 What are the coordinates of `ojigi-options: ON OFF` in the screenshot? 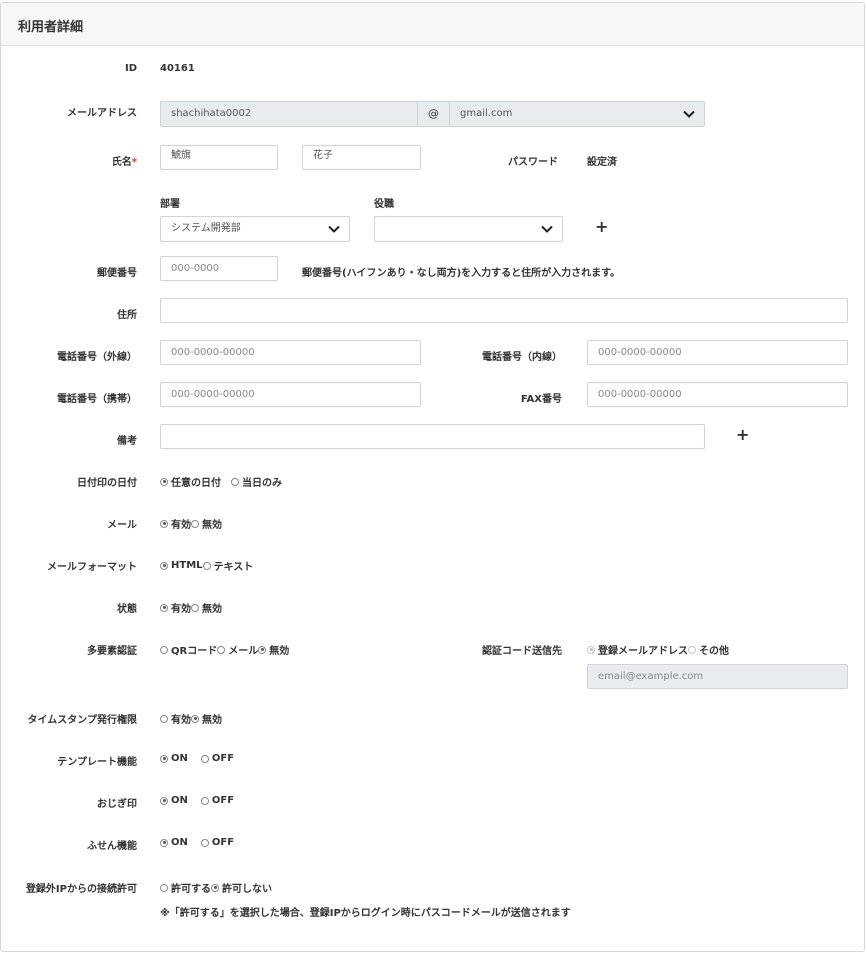 It's located at (197, 800).